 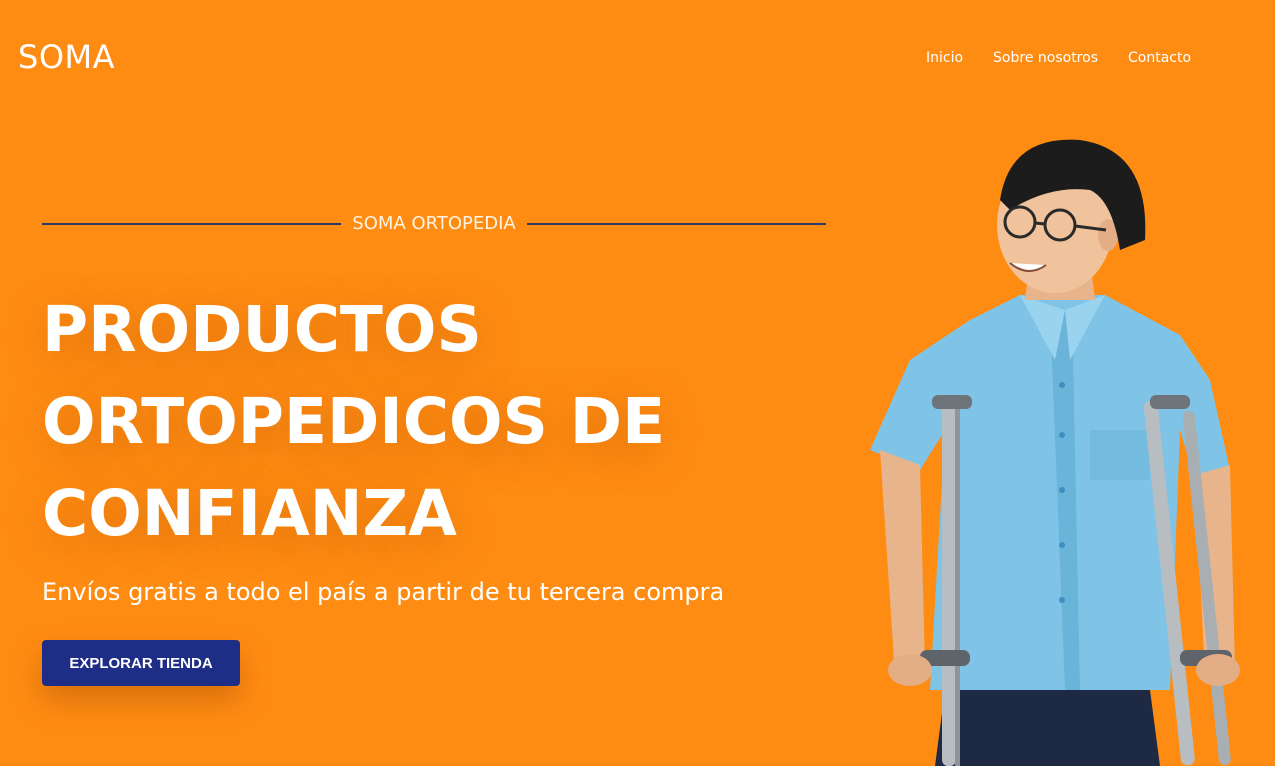 I want to click on nav-link-contacto: Contacto, so click(x=1159, y=58).